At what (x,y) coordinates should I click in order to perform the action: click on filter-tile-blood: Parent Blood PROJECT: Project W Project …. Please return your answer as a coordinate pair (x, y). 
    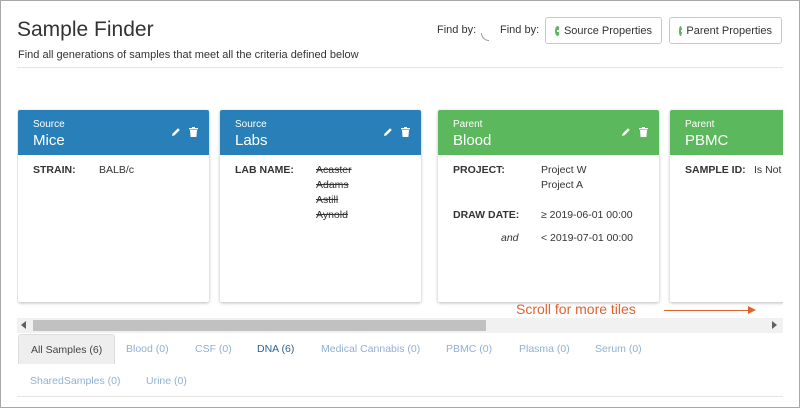
    Looking at the image, I should click on (548, 206).